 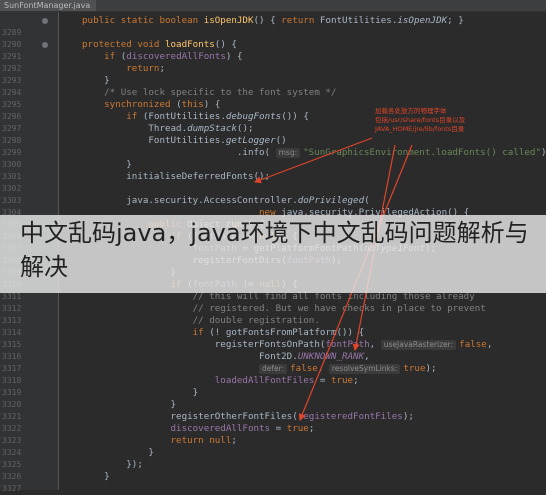 I want to click on line-number: 3298, so click(x=12, y=140).